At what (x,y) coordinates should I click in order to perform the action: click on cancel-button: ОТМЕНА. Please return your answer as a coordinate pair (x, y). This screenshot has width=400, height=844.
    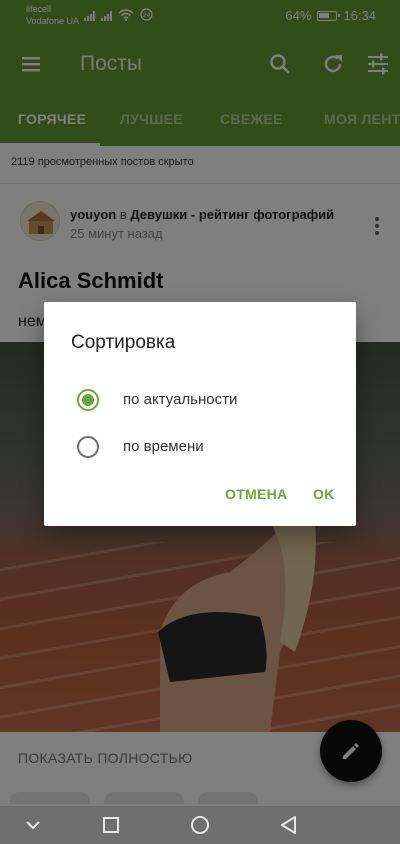
    Looking at the image, I should click on (256, 494).